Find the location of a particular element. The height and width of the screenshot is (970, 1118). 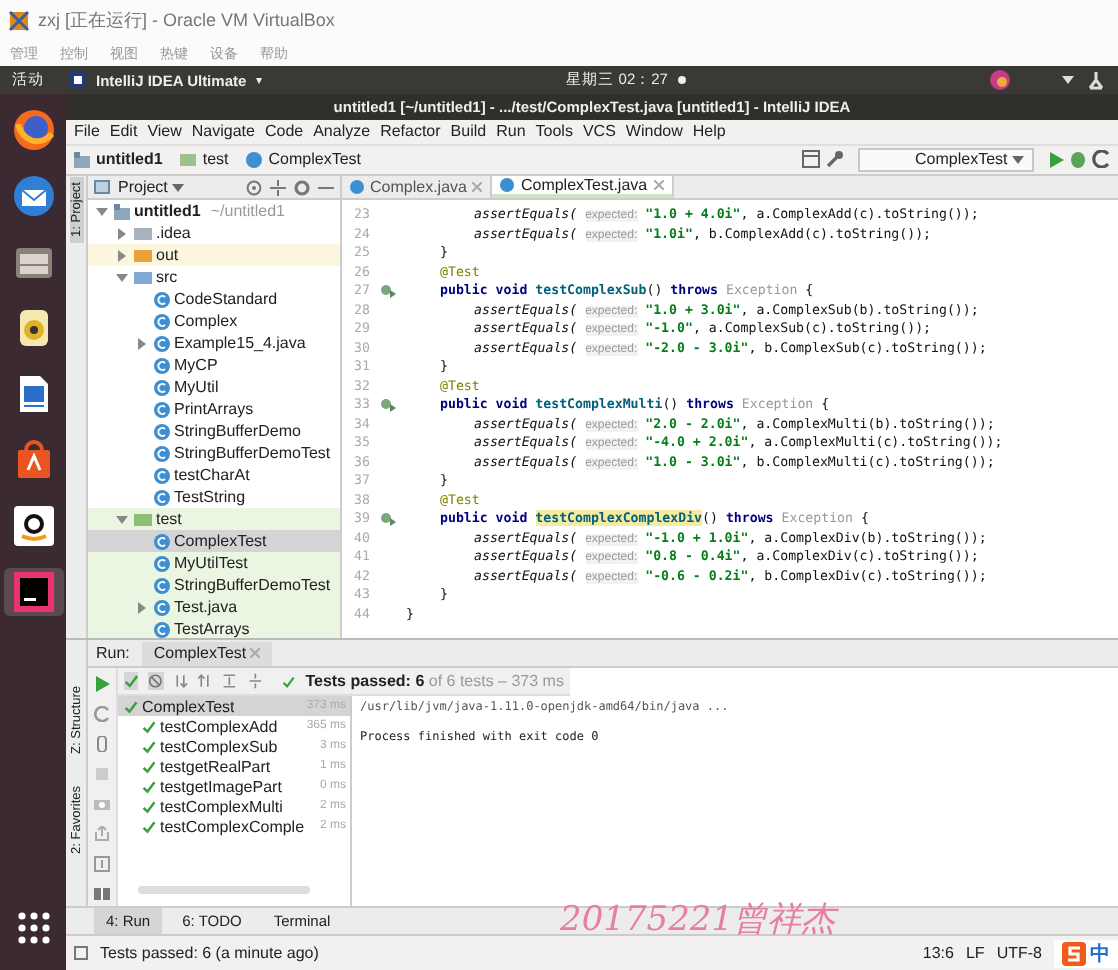

tree-item: out is located at coordinates (214, 255).